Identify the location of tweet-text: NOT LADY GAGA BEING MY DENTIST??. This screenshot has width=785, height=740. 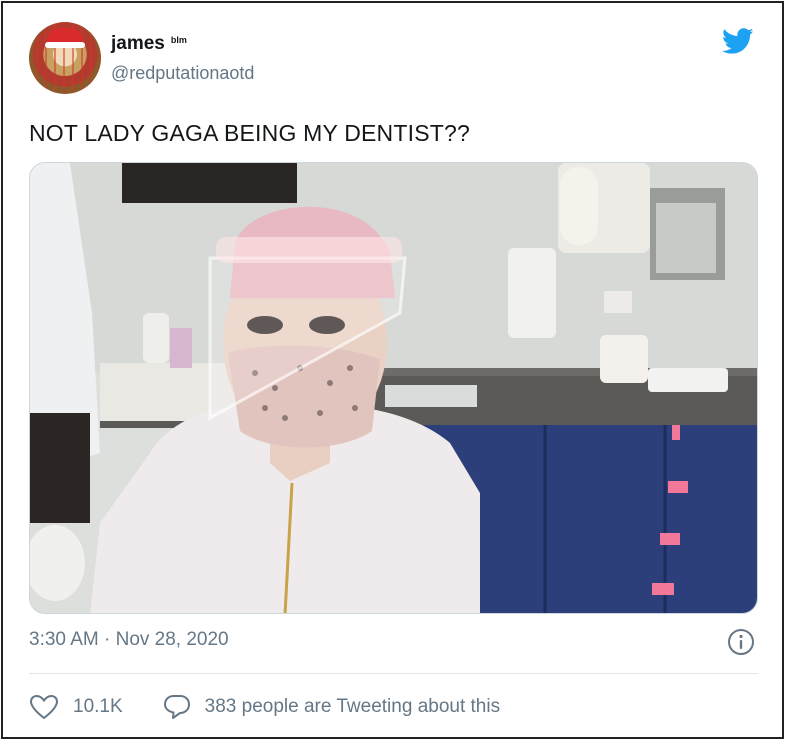
(249, 133).